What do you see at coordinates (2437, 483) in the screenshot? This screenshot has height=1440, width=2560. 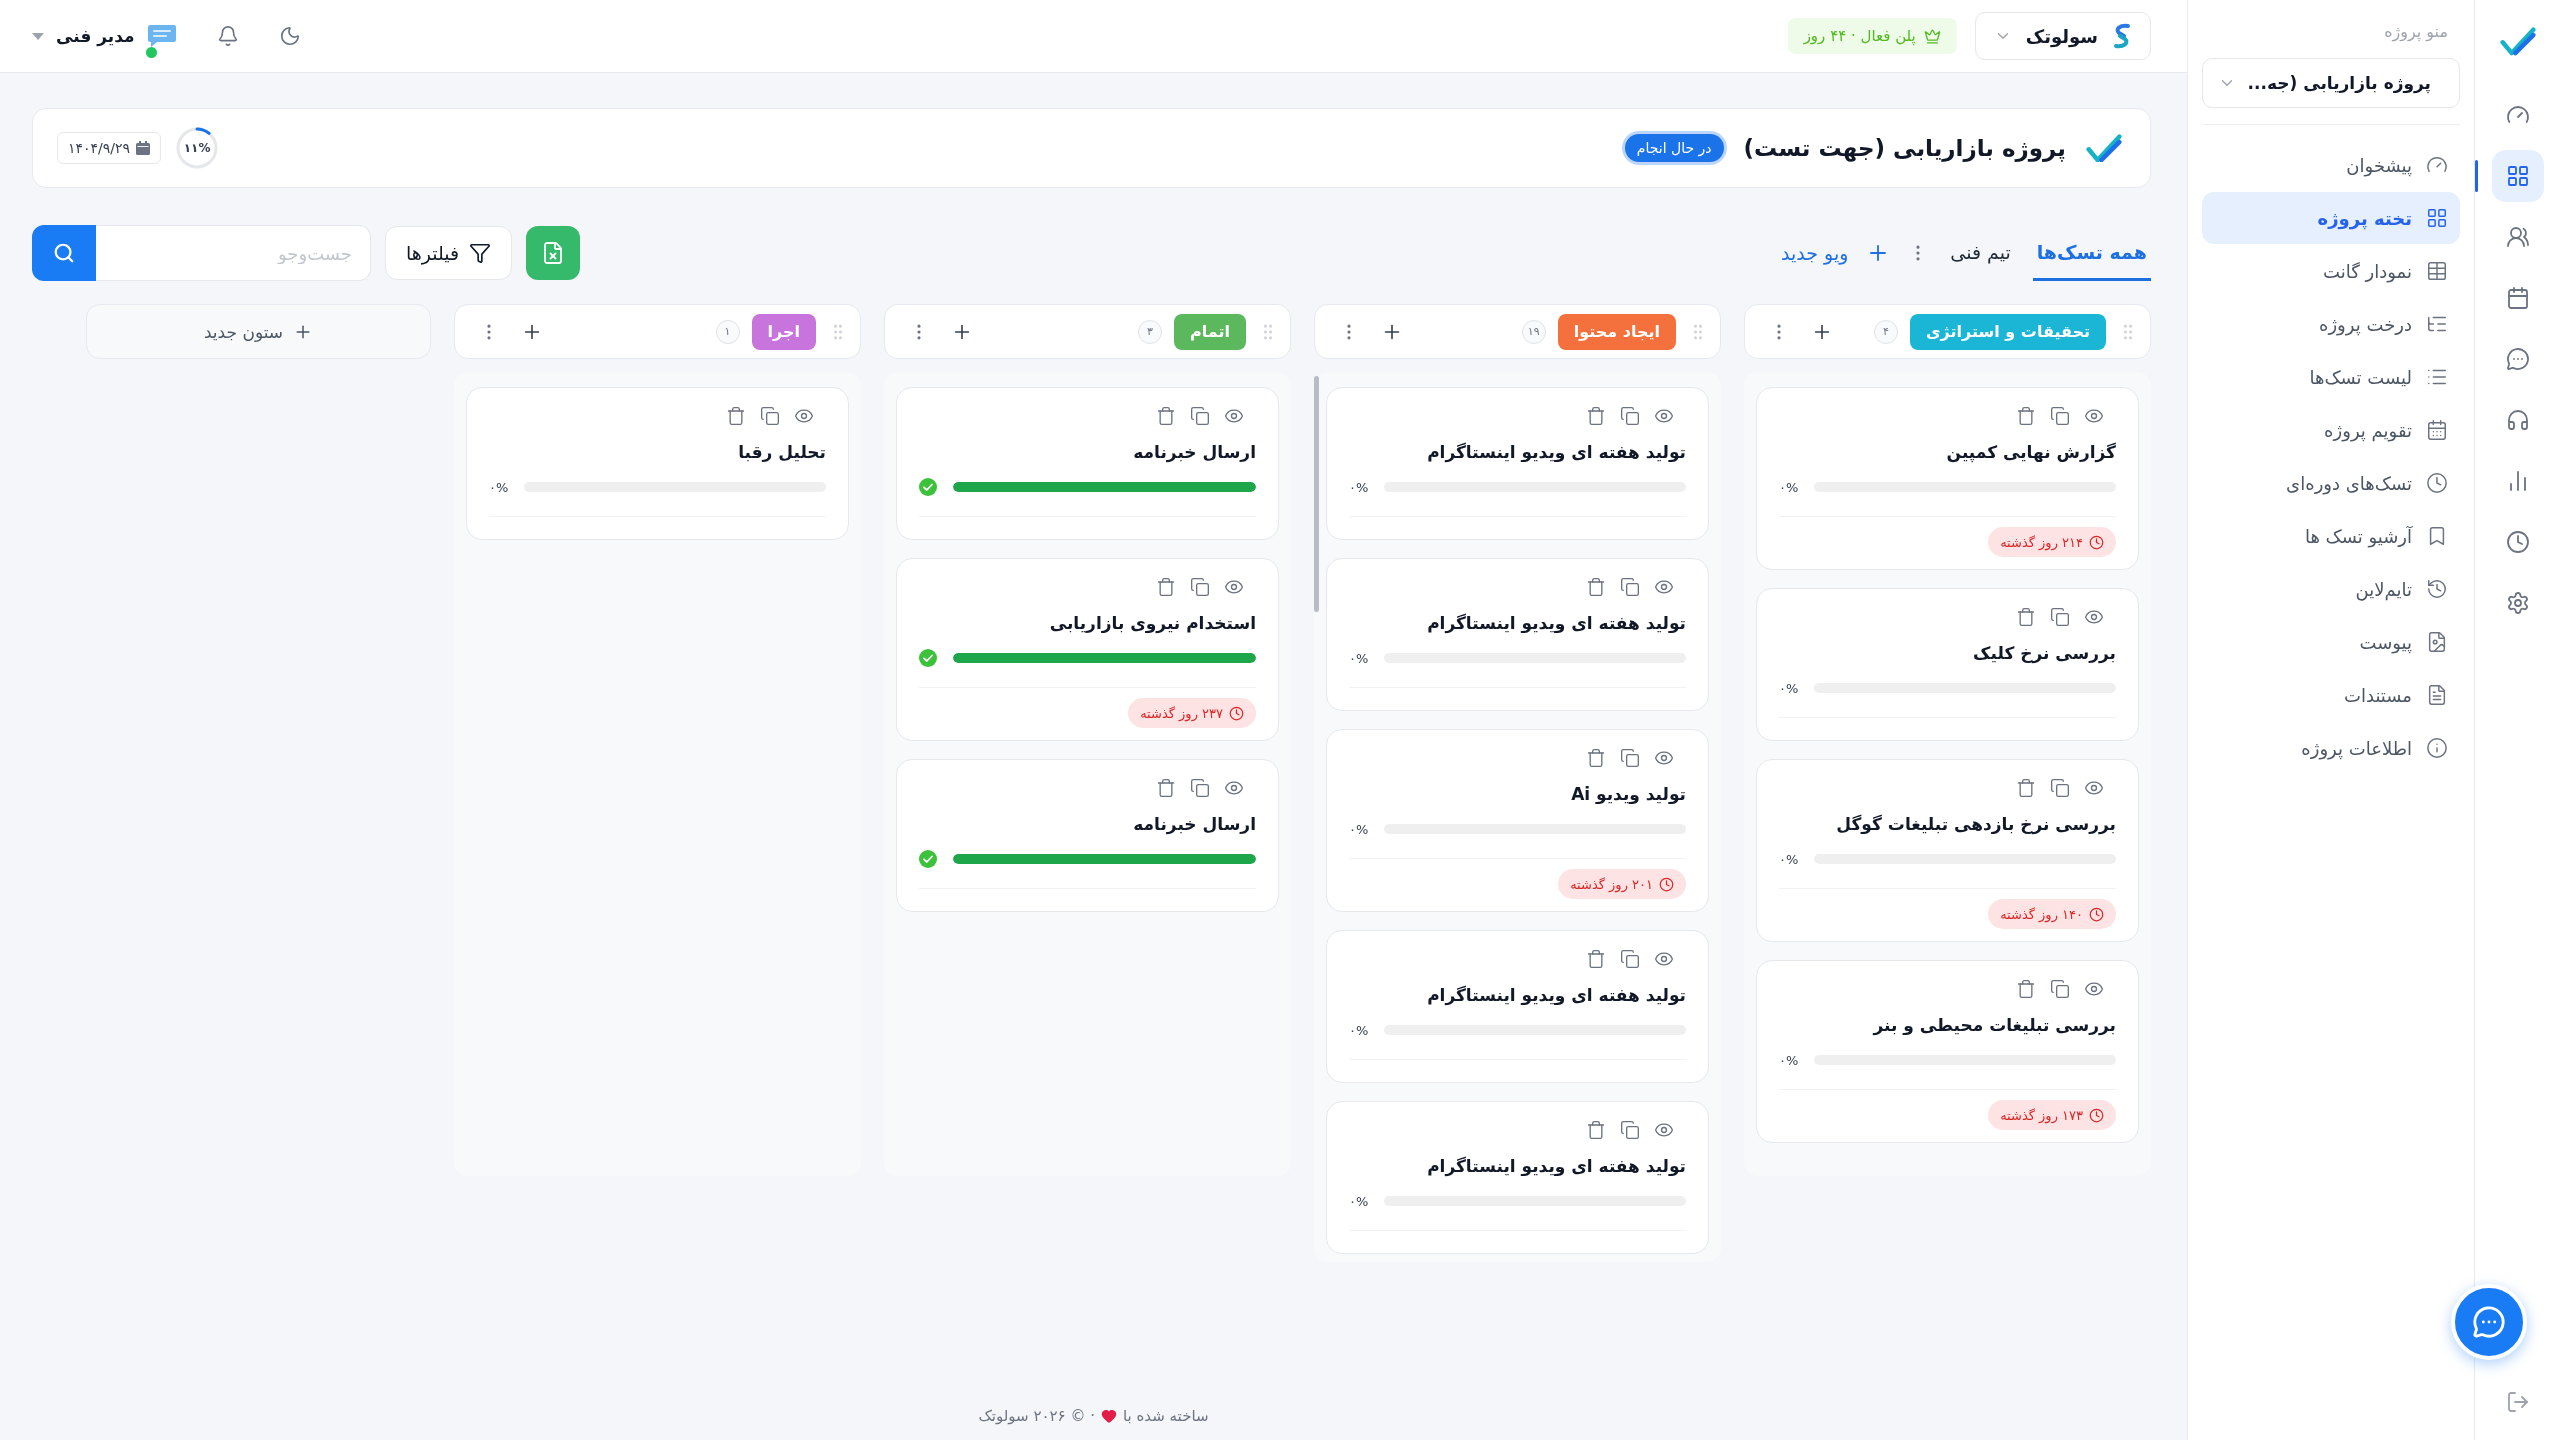 I see `clock-icon` at bounding box center [2437, 483].